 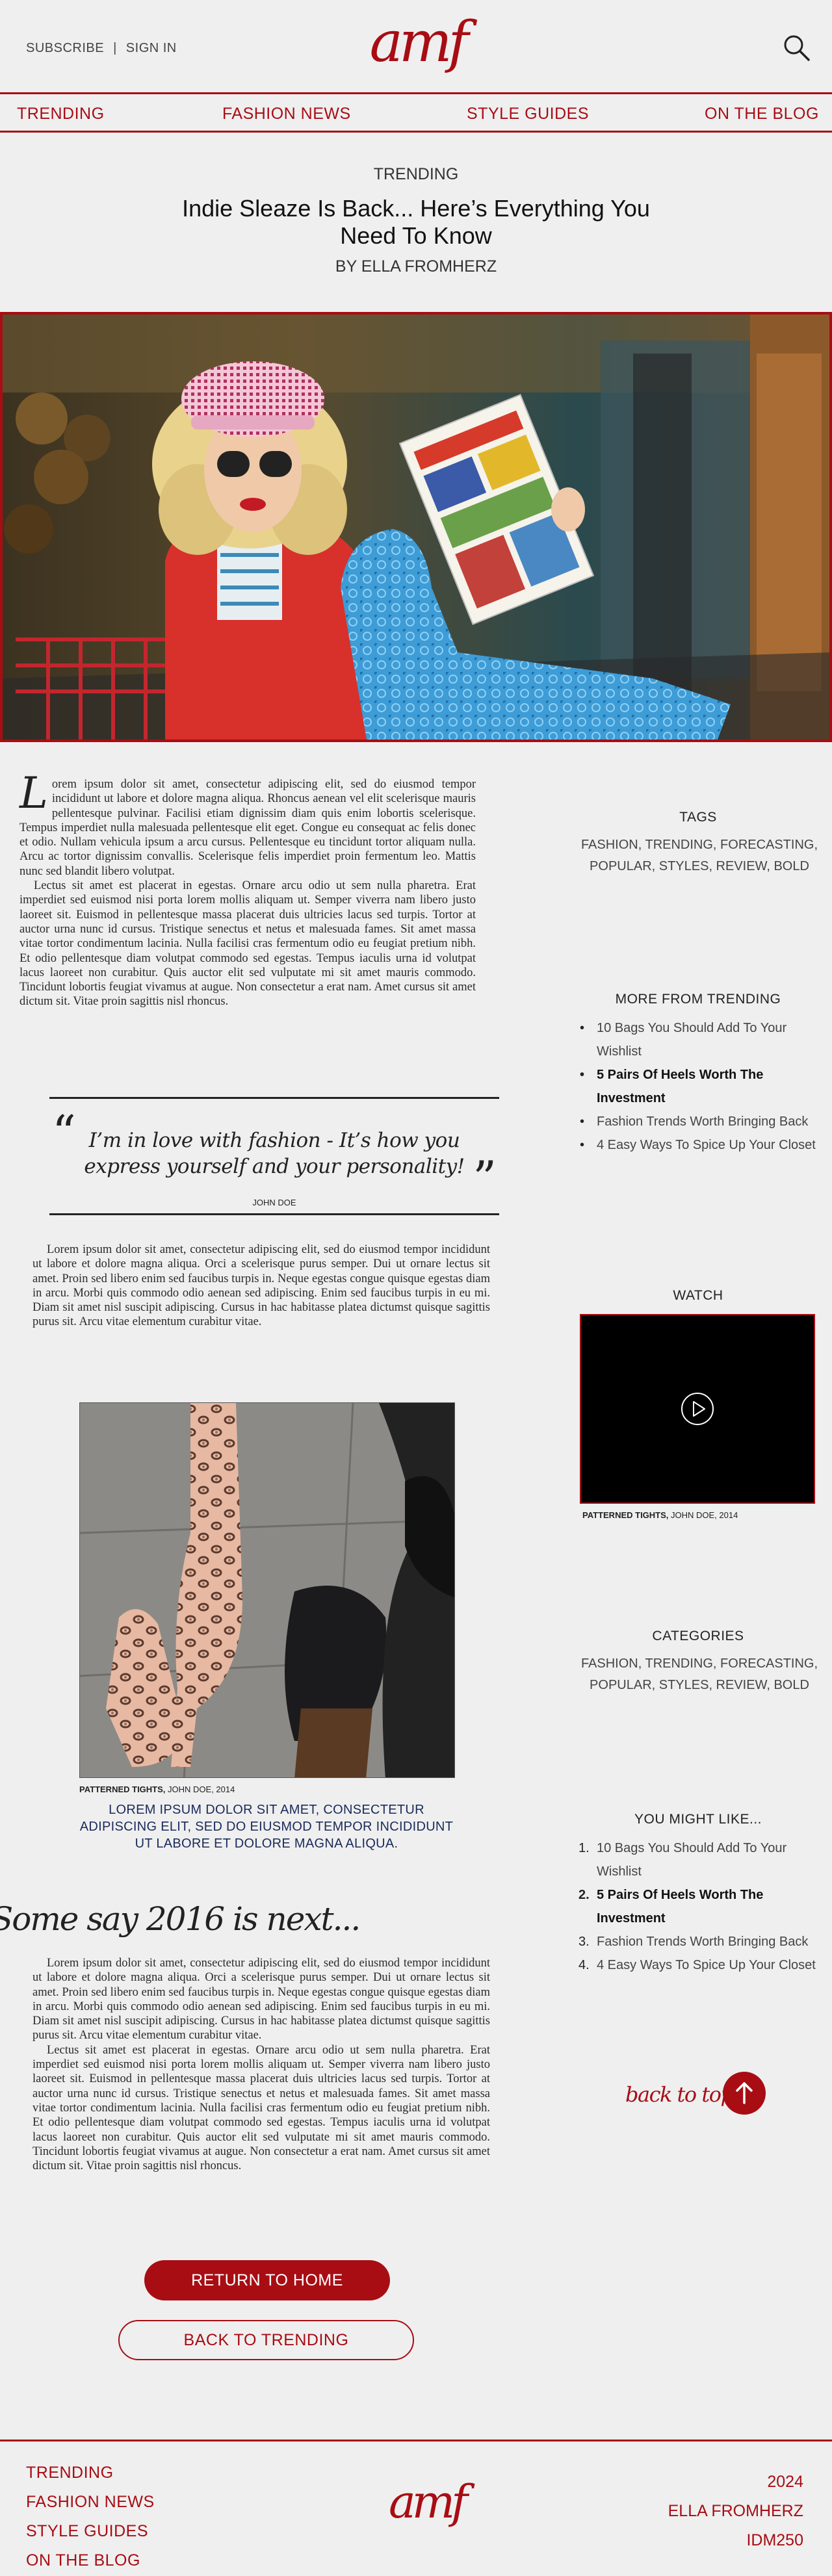 I want to click on footer-year: 2024, so click(x=785, y=2482).